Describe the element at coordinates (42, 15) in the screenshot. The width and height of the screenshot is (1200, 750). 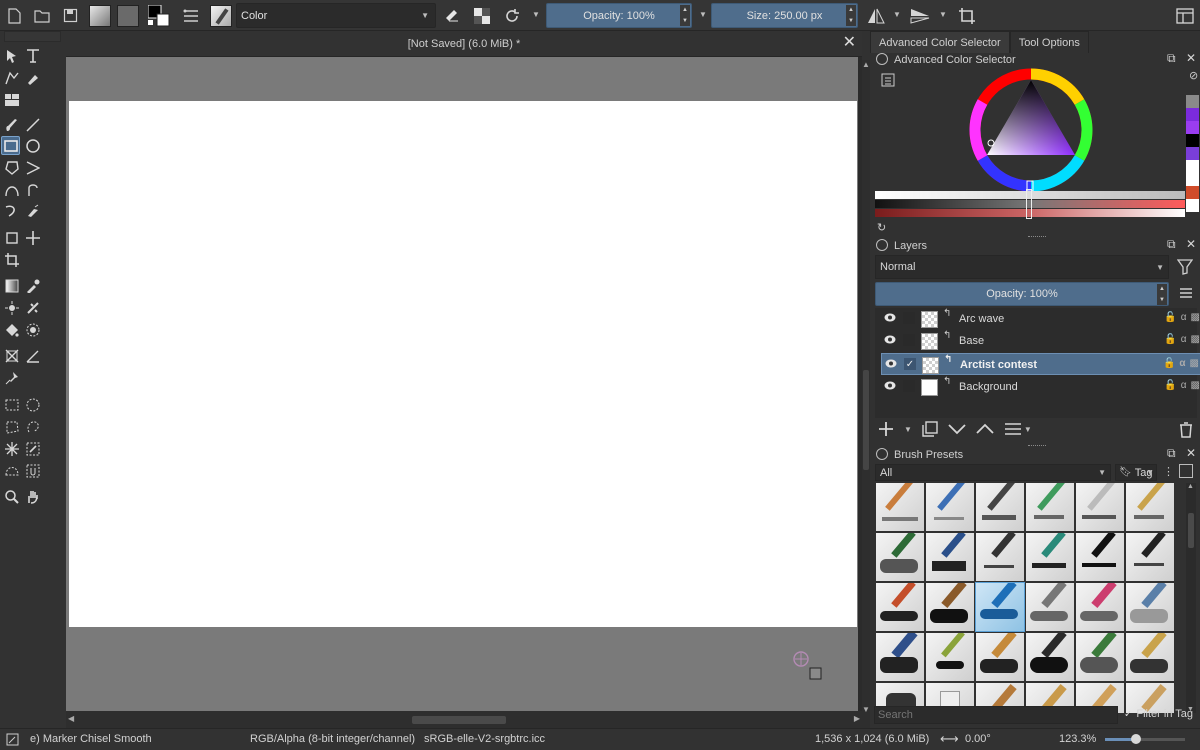
I see `open-folder-icon` at that location.